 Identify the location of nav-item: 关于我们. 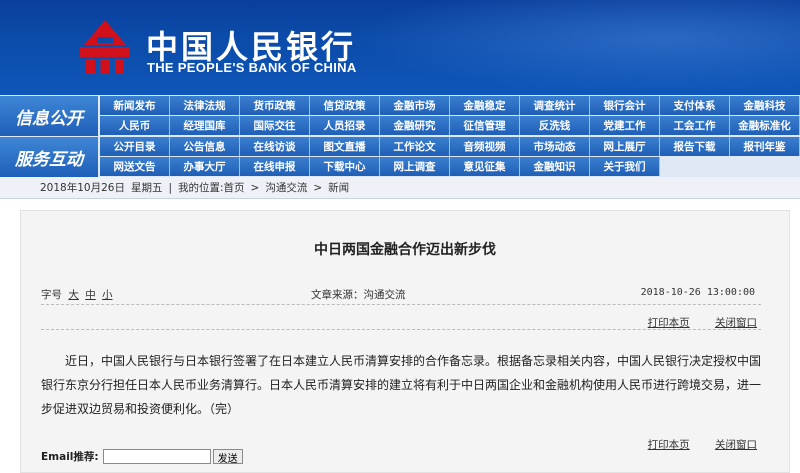
(625, 166).